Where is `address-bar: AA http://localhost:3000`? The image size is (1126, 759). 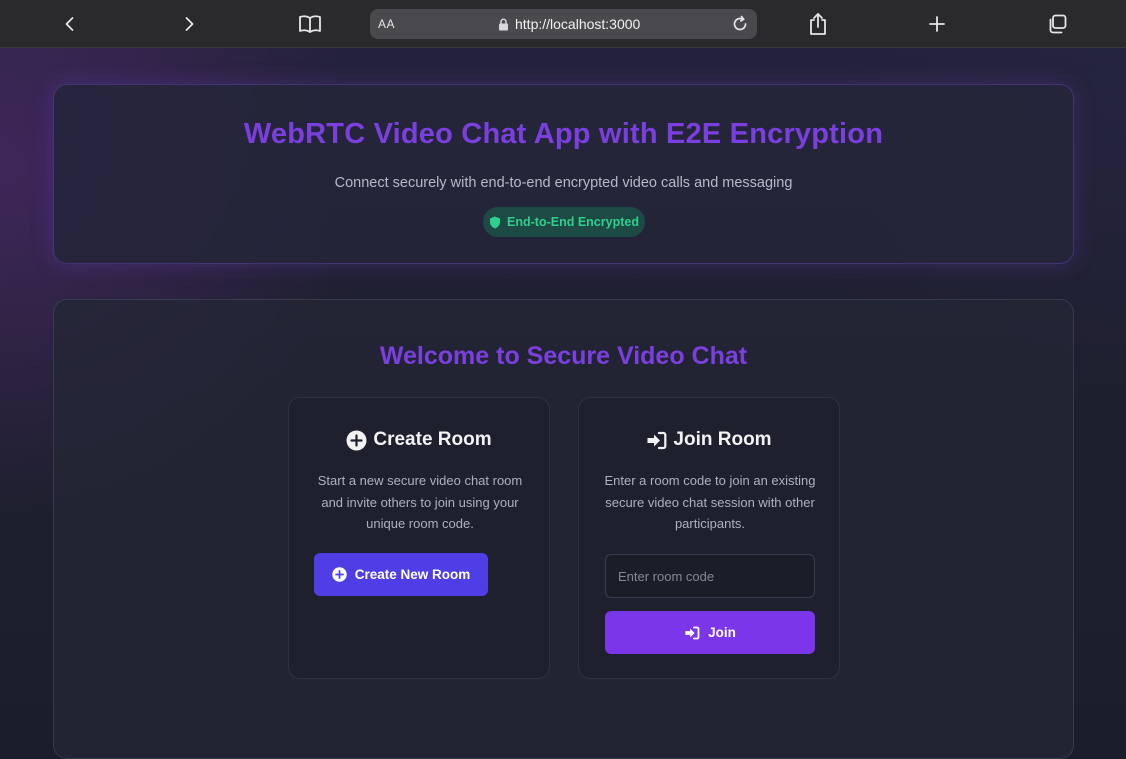 address-bar: AA http://localhost:3000 is located at coordinates (563, 24).